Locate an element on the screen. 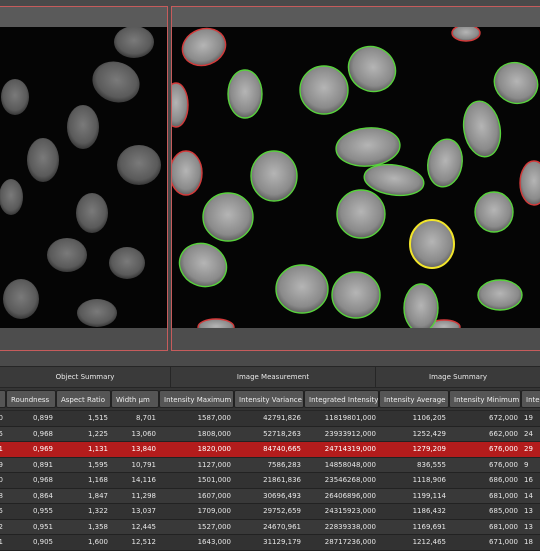 This screenshot has height=551, width=540. selected-nucleus-object is located at coordinates (432, 244).